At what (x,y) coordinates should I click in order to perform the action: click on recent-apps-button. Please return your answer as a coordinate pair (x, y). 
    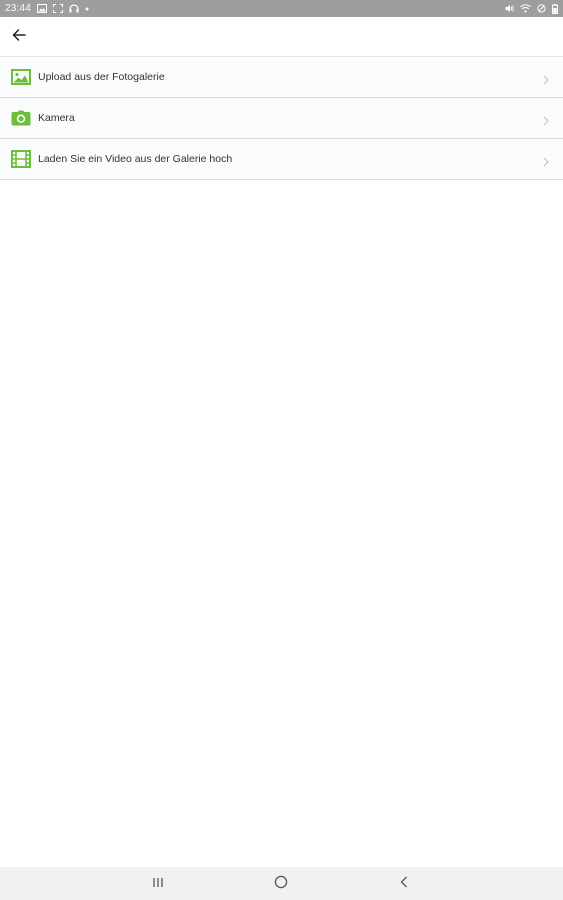
    Looking at the image, I should click on (158, 884).